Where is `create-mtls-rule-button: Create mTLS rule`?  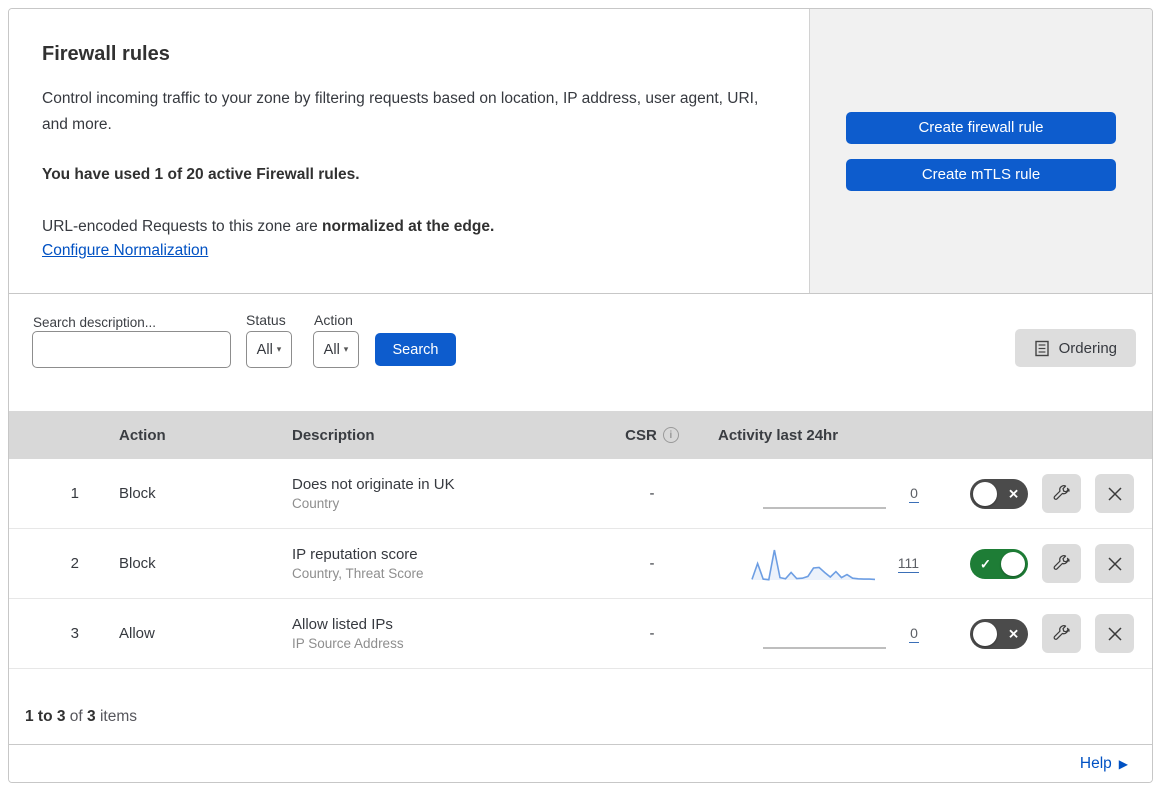 create-mtls-rule-button: Create mTLS rule is located at coordinates (981, 174).